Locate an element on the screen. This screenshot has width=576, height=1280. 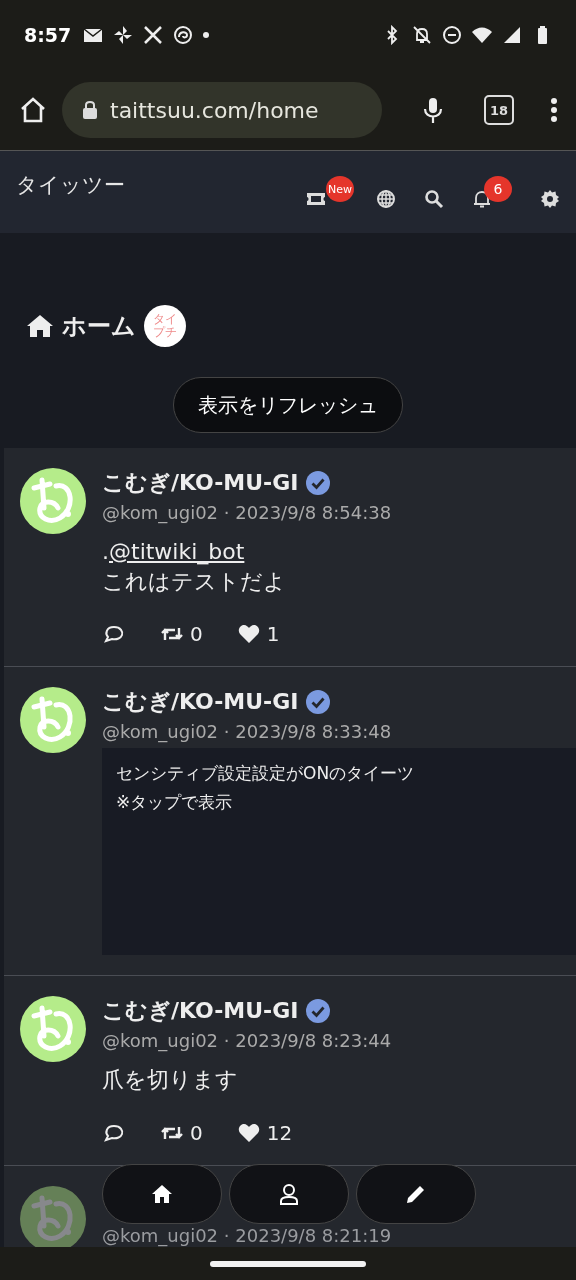
signal-icon is located at coordinates (512, 35).